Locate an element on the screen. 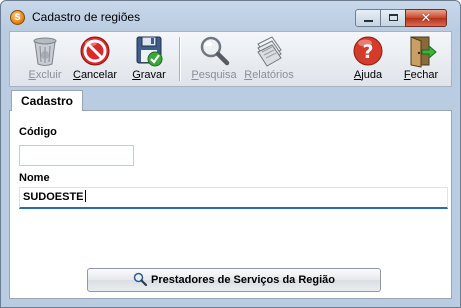 Image resolution: width=461 pixels, height=308 pixels. maximize-icon is located at coordinates (393, 17).